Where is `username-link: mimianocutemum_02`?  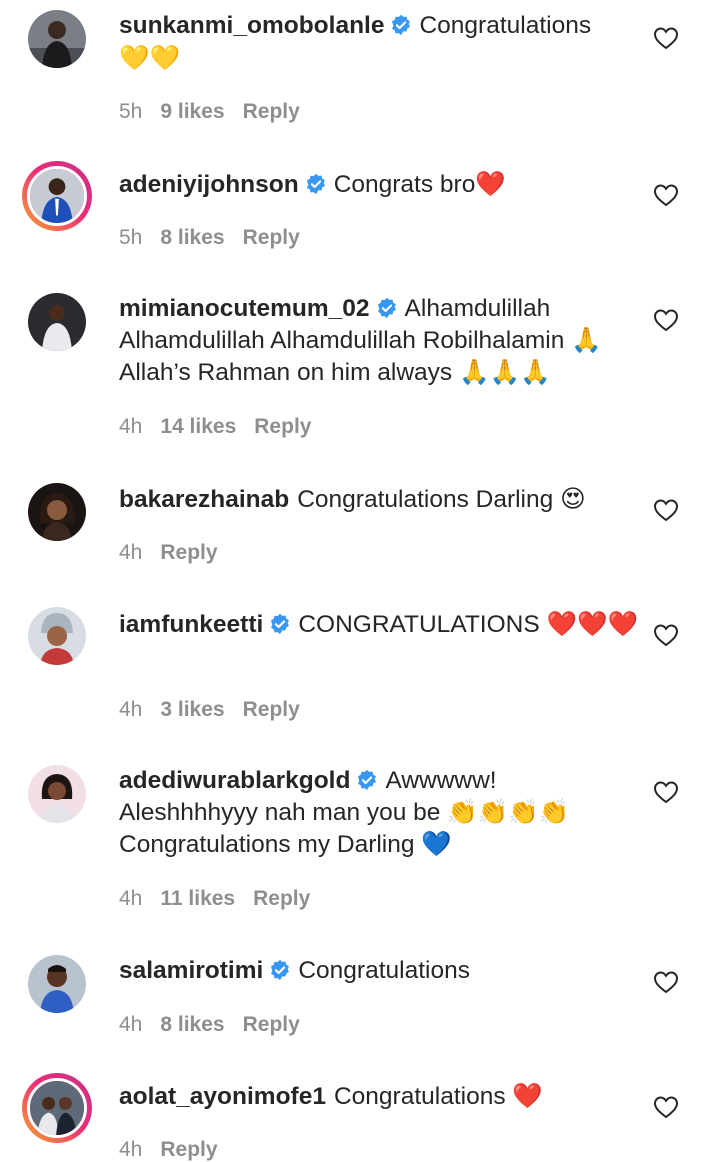
username-link: mimianocutemum_02 is located at coordinates (244, 308).